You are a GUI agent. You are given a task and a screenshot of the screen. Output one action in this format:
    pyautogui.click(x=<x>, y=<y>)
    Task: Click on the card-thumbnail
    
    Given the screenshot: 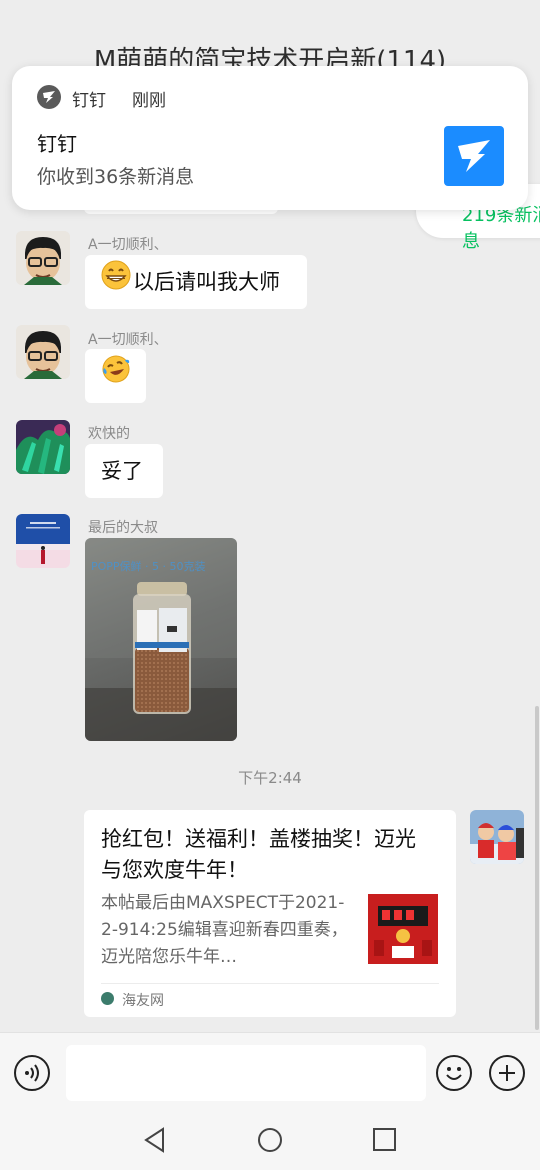 What is the action you would take?
    pyautogui.click(x=403, y=929)
    